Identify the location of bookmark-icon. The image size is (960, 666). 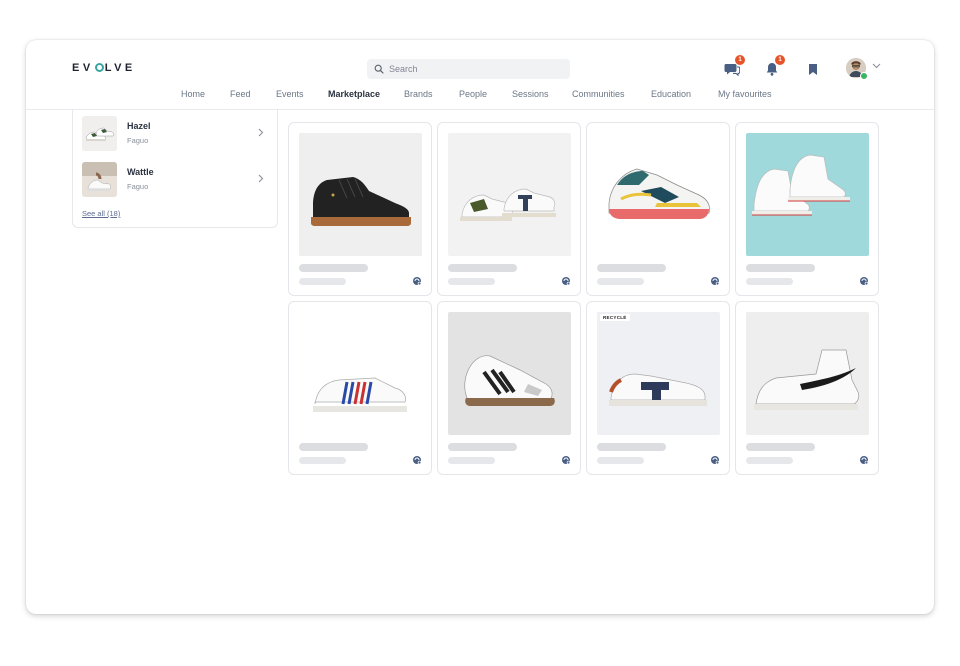
(813, 69).